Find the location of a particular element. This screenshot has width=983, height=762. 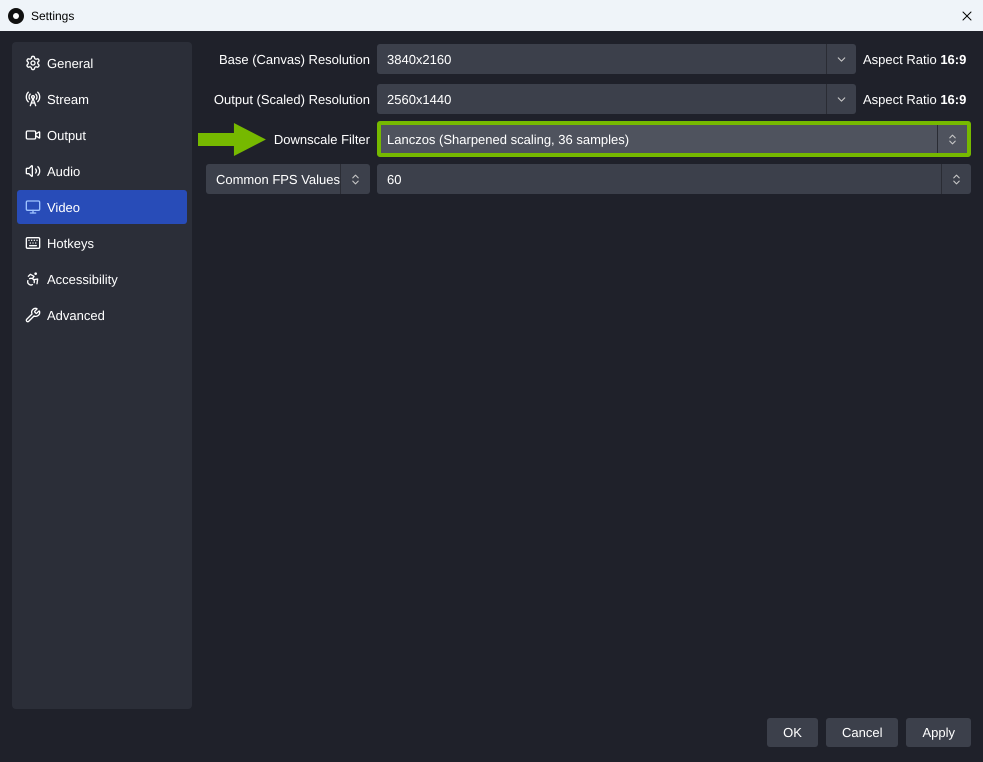

dropdown-field: 2560x1440 is located at coordinates (616, 99).